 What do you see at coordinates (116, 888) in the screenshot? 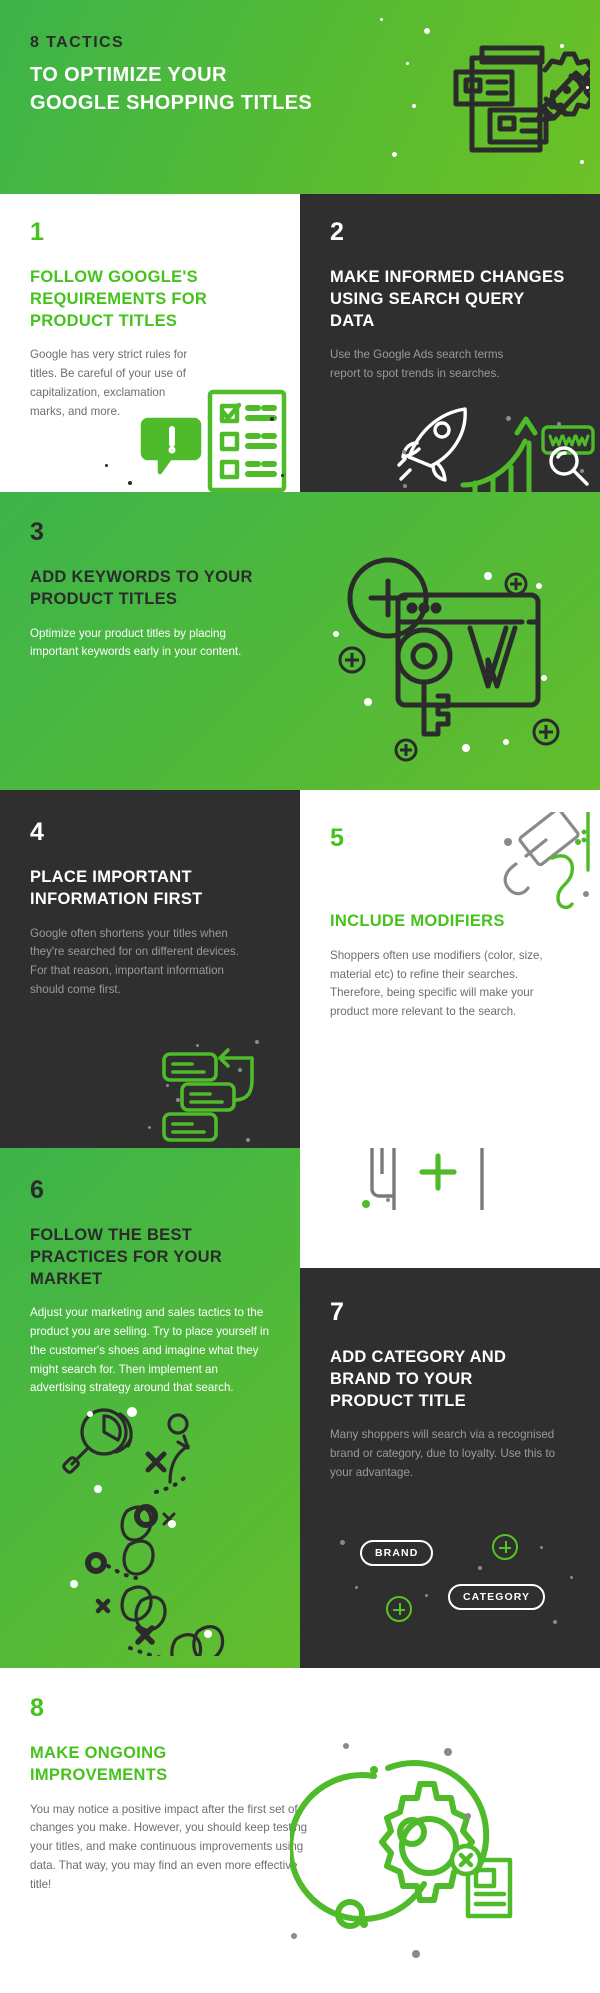
I see `section-4-heading: PLACE IMPORTANT INFORMATION FIRST` at bounding box center [116, 888].